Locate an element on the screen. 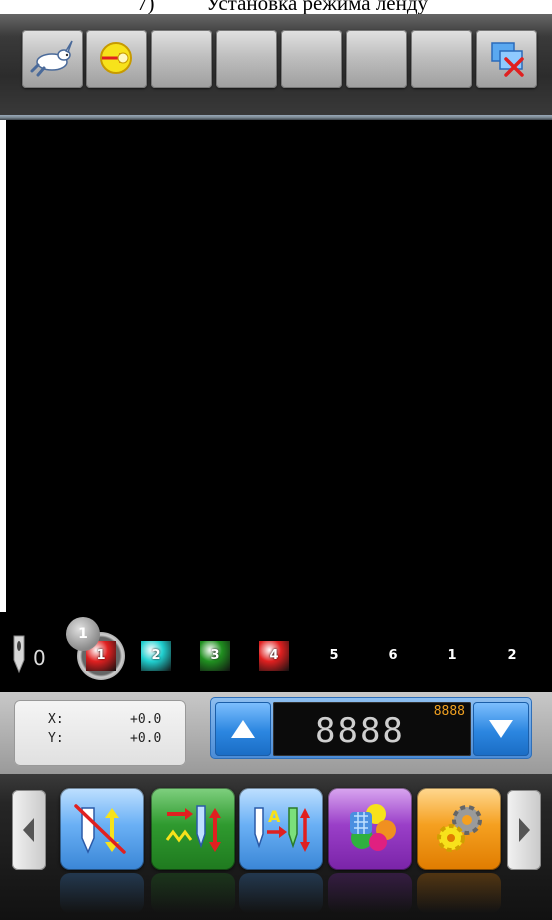 The height and width of the screenshot is (920, 552). arrow-down-icon is located at coordinates (501, 729).